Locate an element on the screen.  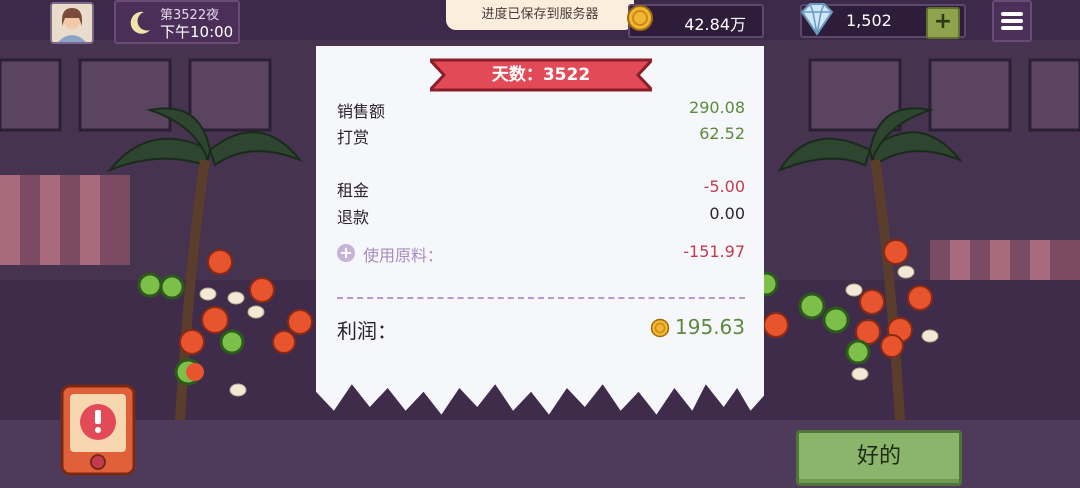
coin-balance: 42.84万 is located at coordinates (695, 21).